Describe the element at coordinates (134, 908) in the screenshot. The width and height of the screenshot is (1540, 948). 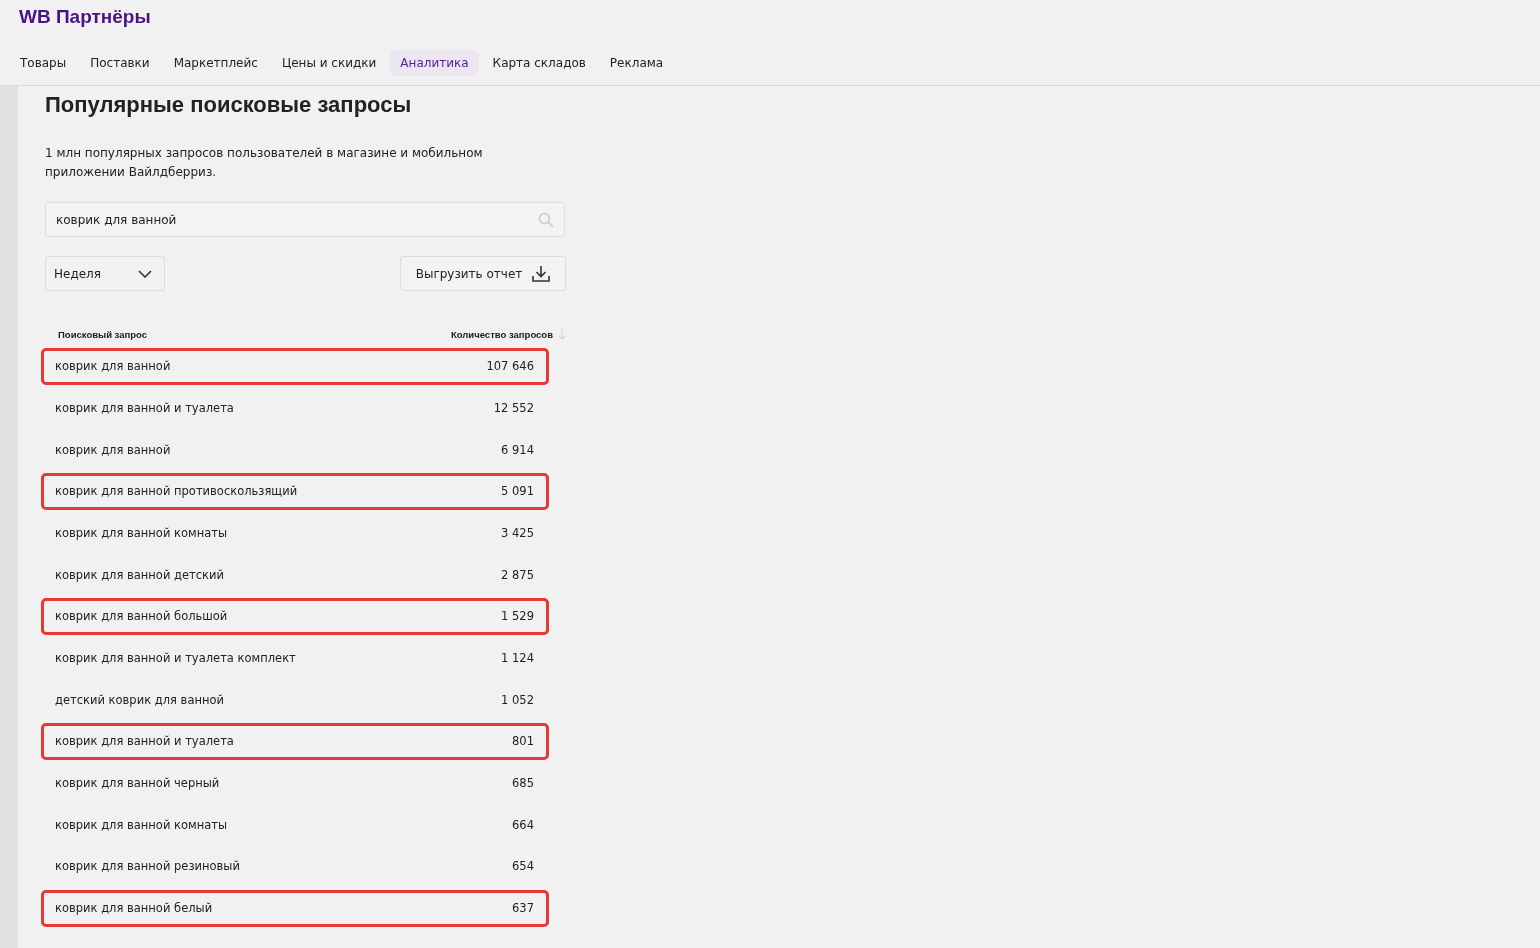
I see `query-cell: коврик для ванной белый` at that location.